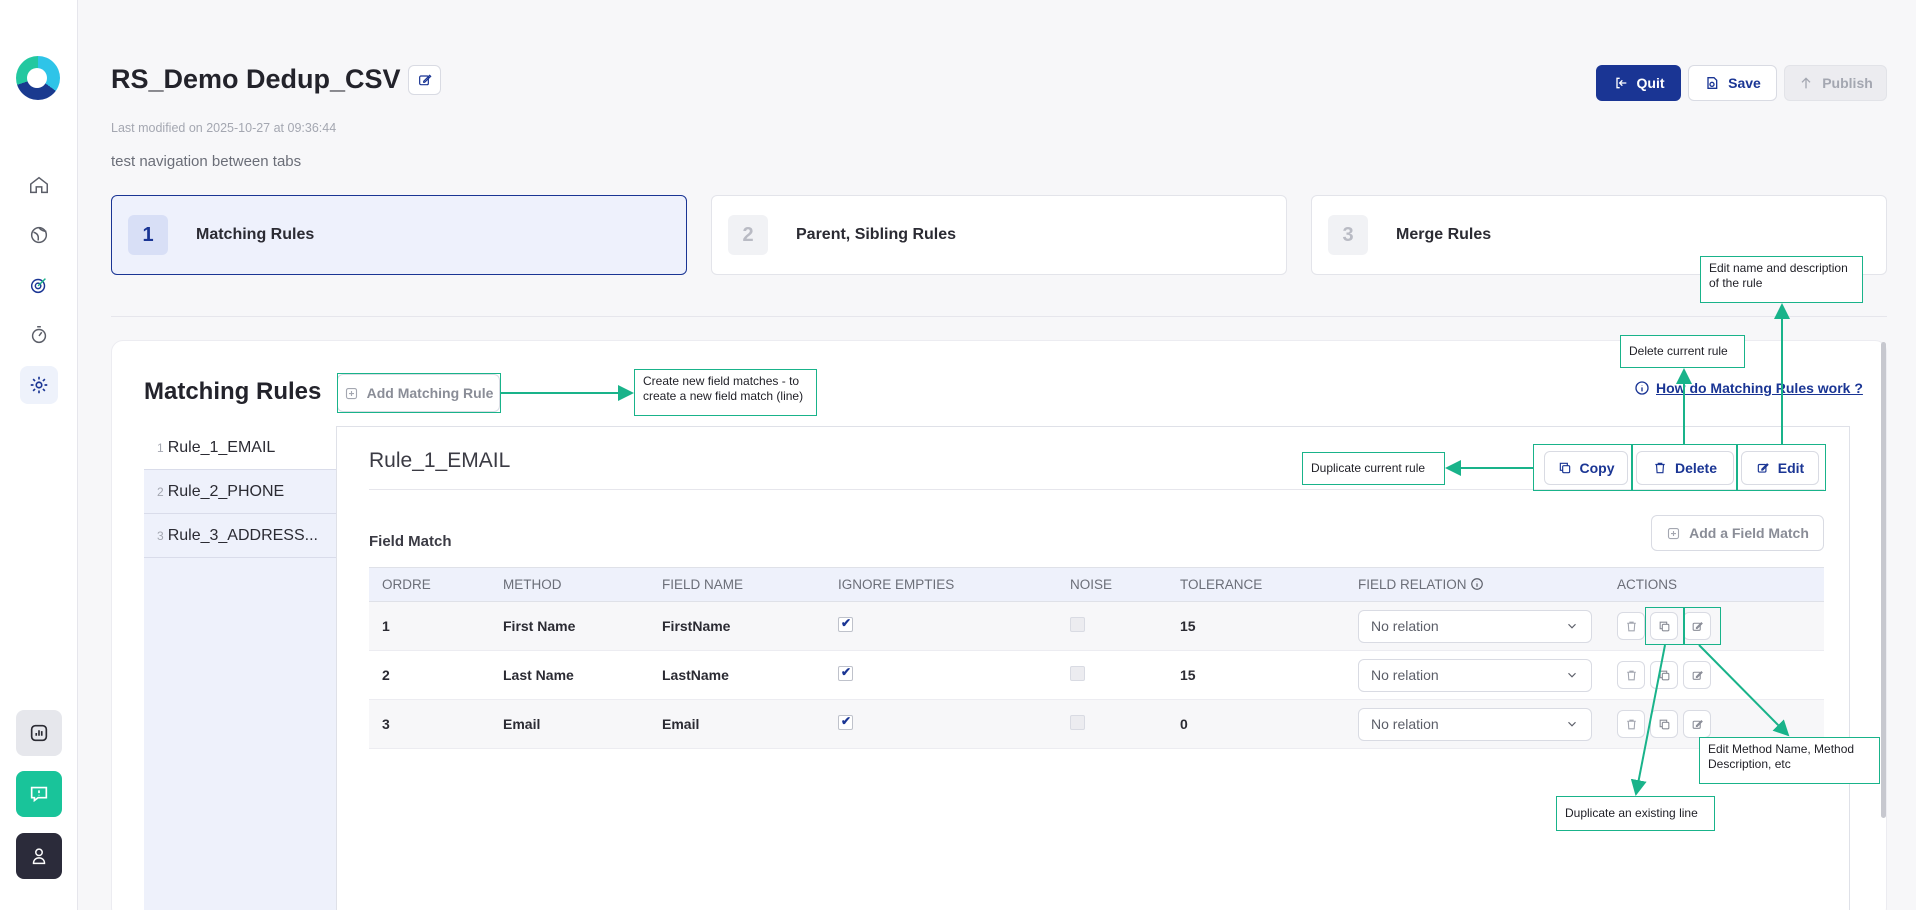 This screenshot has width=1916, height=910. Describe the element at coordinates (429, 626) in the screenshot. I see `ordre-cell: 1` at that location.